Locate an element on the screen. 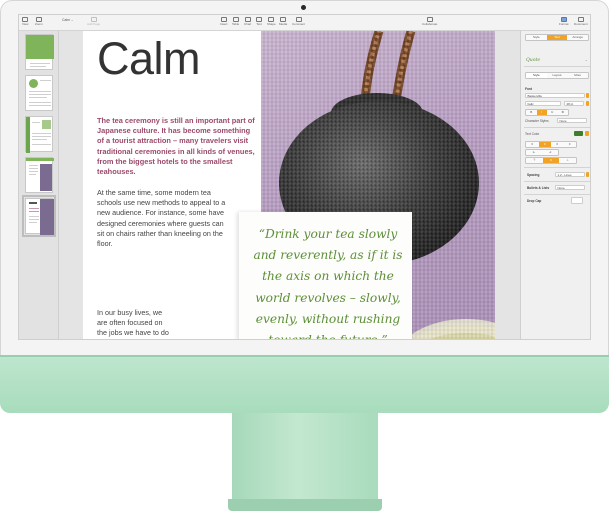 The image size is (609, 513). chart-label: Chart is located at coordinates (248, 24).